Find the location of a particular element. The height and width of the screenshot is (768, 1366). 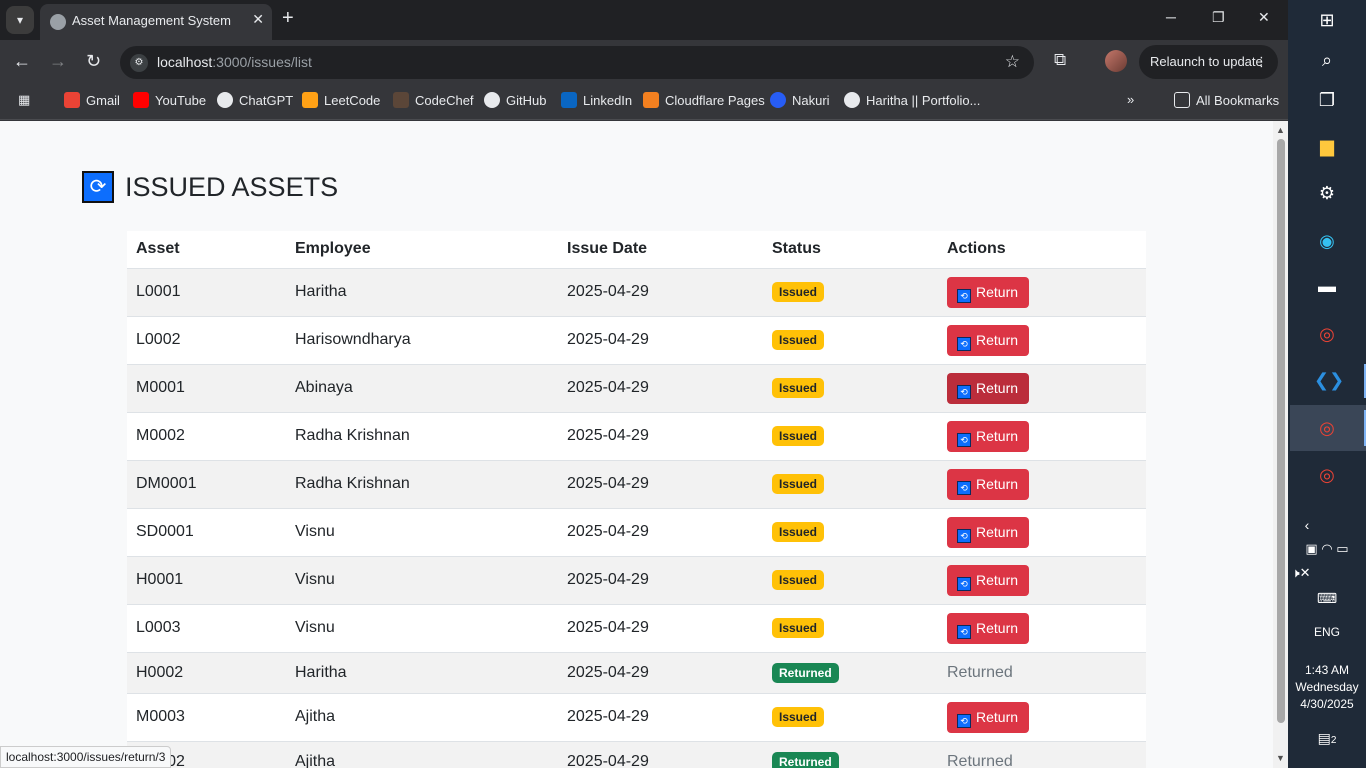

task-view-icon: ❐ is located at coordinates (1327, 100).